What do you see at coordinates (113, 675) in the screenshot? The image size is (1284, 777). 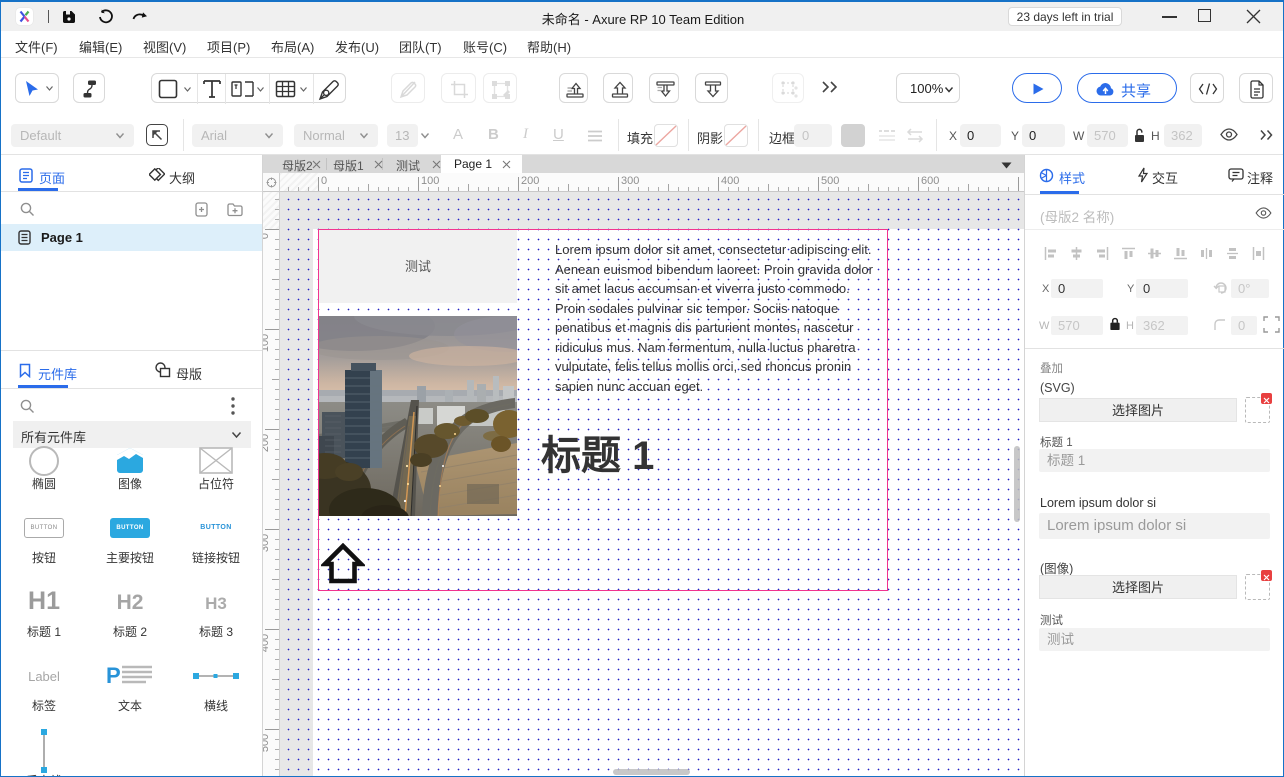 I see `svg-text: P` at bounding box center [113, 675].